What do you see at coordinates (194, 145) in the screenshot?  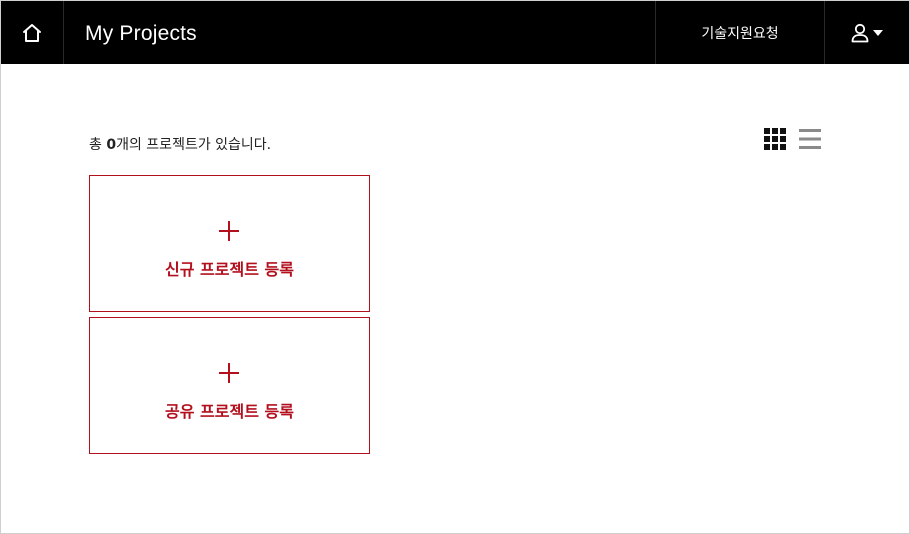 I see `summary-suffix: 개의 프로젝트가 있습니다.` at bounding box center [194, 145].